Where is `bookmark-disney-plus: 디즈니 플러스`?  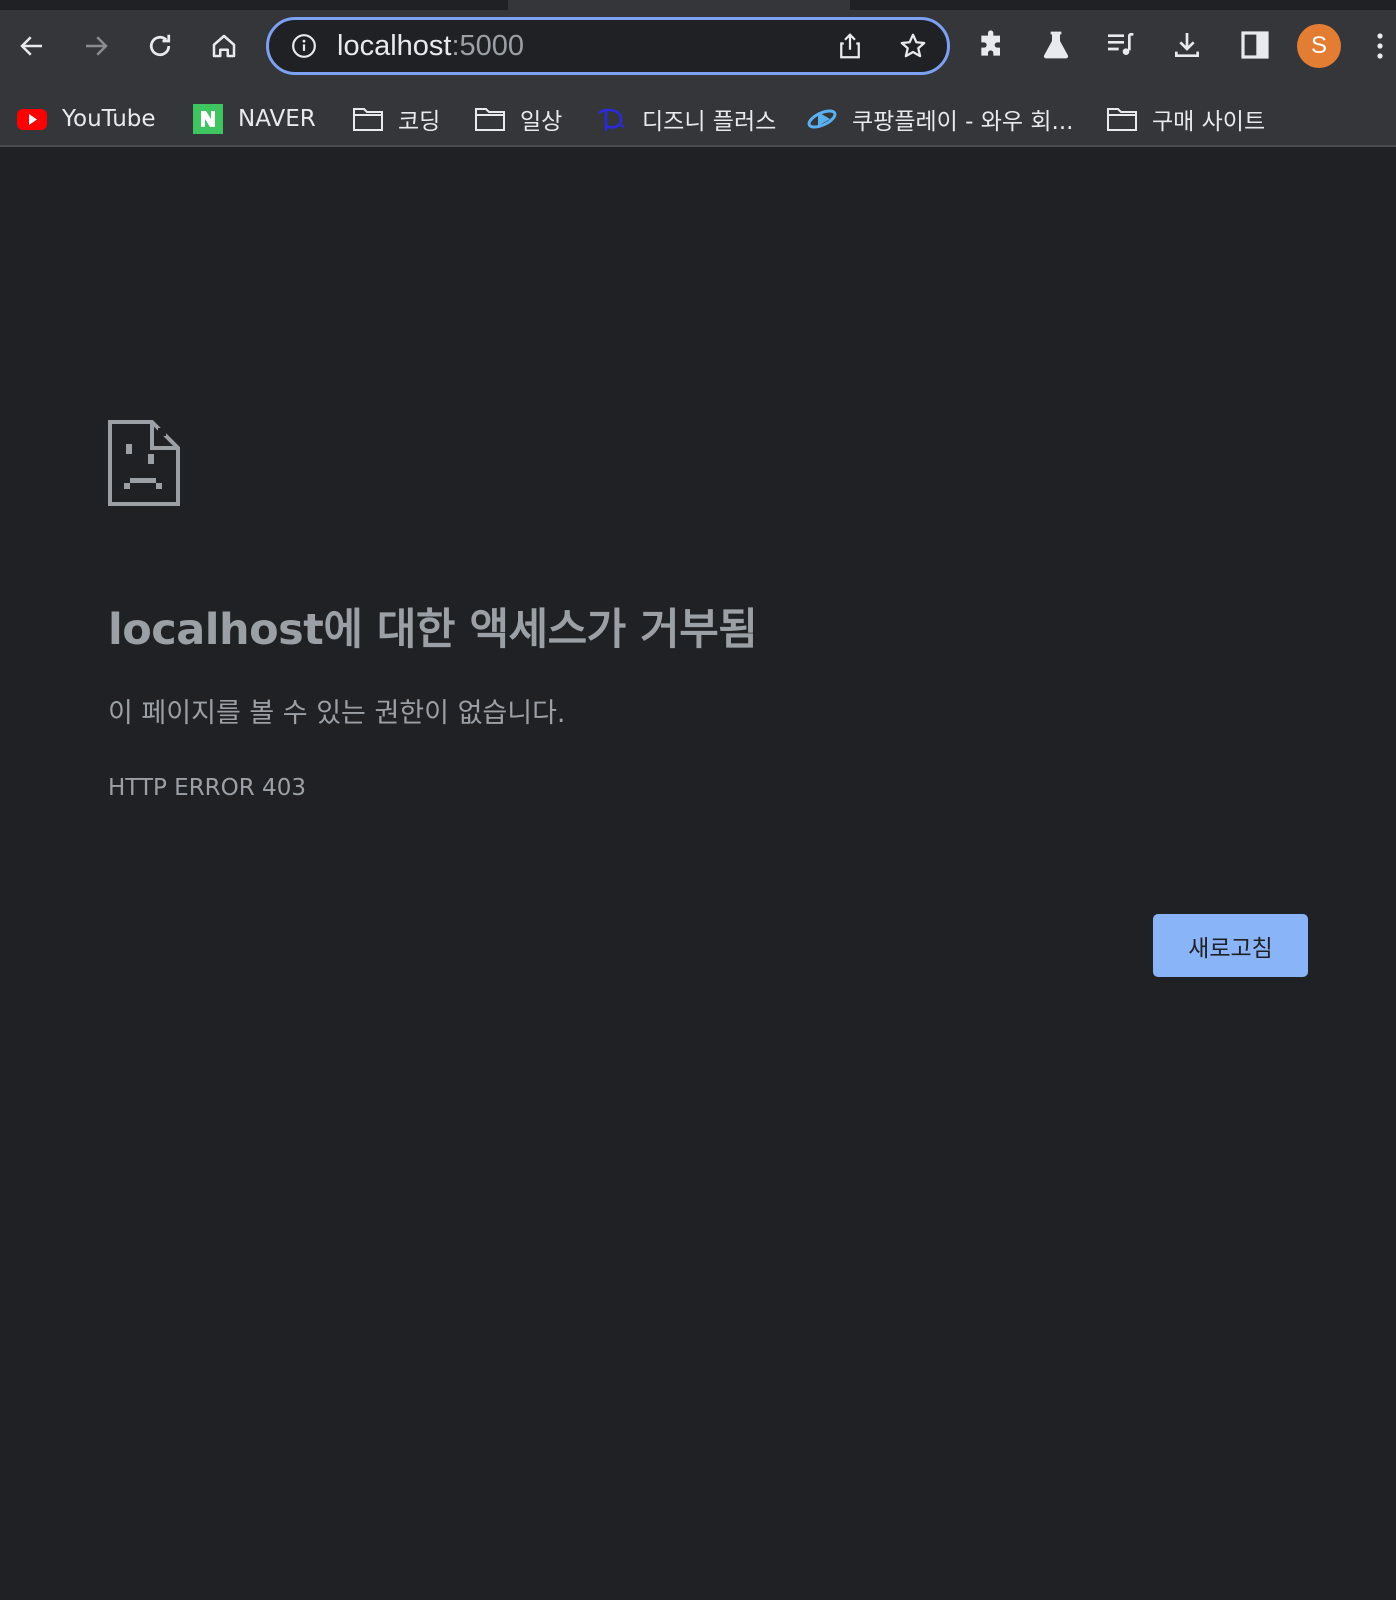
bookmark-disney-plus: 디즈니 플러스 is located at coordinates (686, 119).